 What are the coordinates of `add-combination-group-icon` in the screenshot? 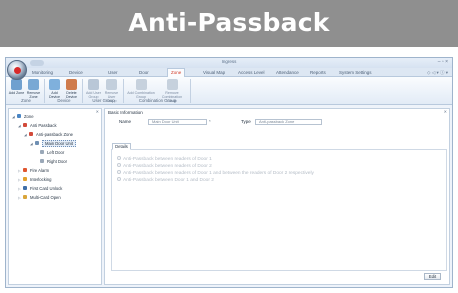 It's located at (141, 84).